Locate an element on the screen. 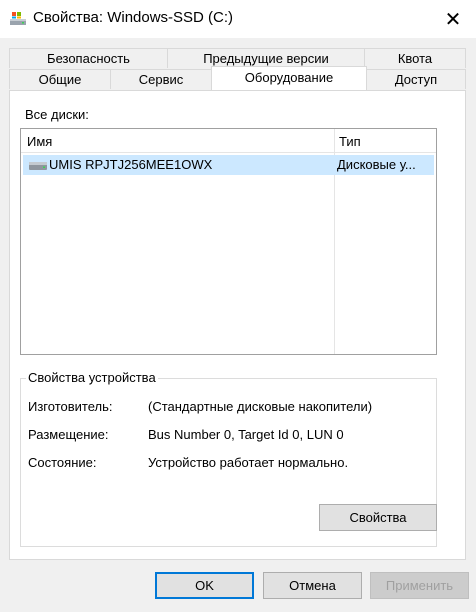 This screenshot has width=476, height=612. tab-hardware: Оборудование is located at coordinates (289, 78).